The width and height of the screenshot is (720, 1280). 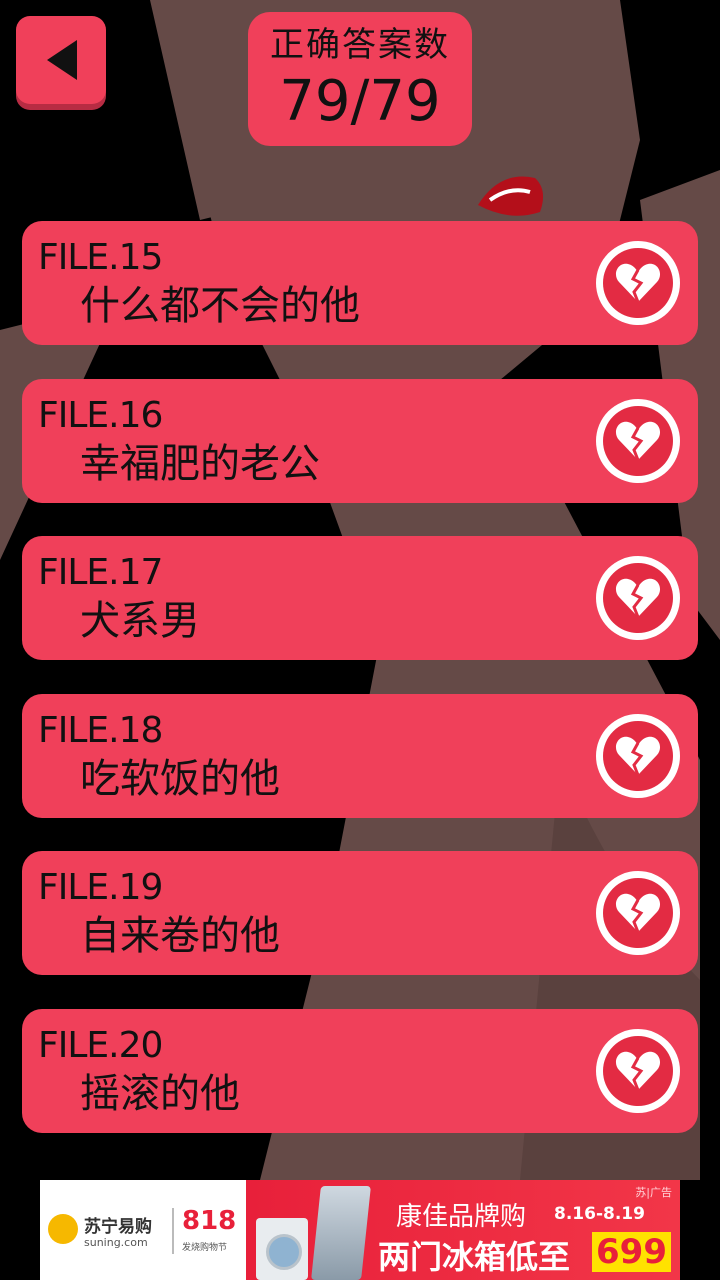 What do you see at coordinates (140, 621) in the screenshot?
I see `file-title: 犬系男` at bounding box center [140, 621].